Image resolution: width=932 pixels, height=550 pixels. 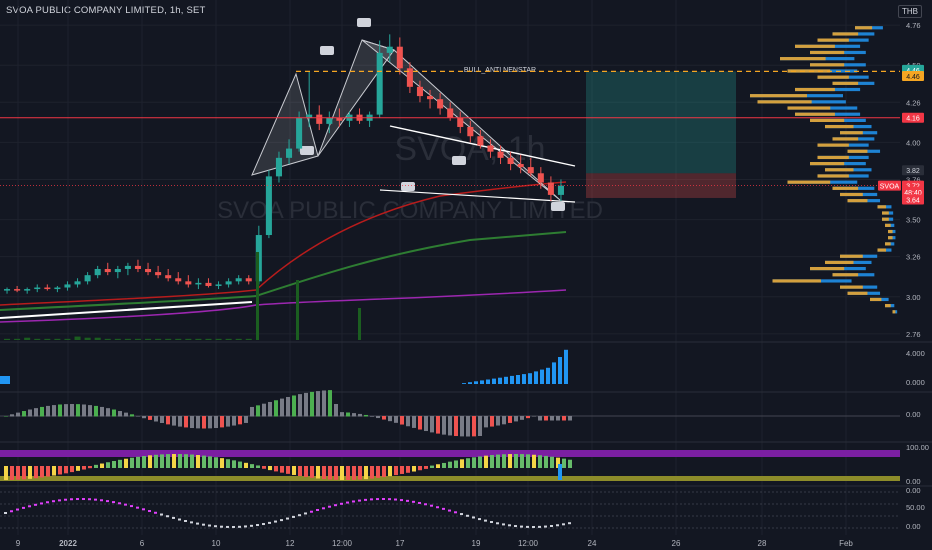 I want to click on pattern-point-label, so click(x=408, y=186).